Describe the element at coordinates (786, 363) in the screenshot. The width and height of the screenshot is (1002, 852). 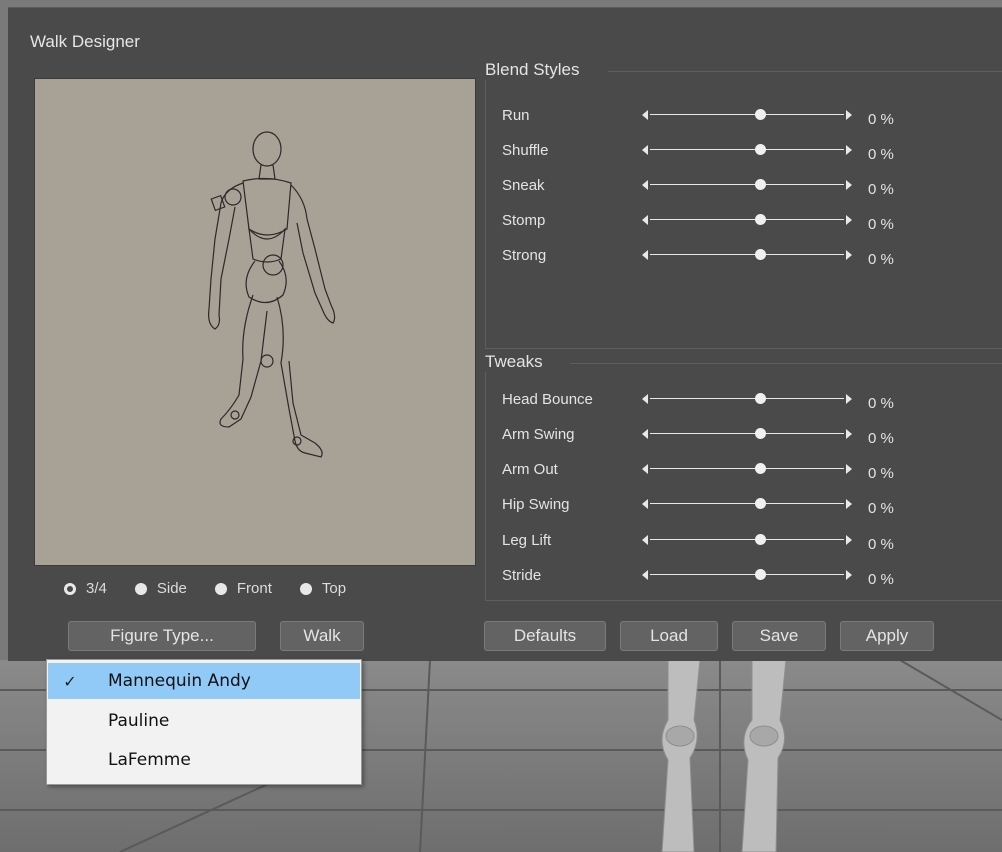
I see `tweaks-divider` at that location.